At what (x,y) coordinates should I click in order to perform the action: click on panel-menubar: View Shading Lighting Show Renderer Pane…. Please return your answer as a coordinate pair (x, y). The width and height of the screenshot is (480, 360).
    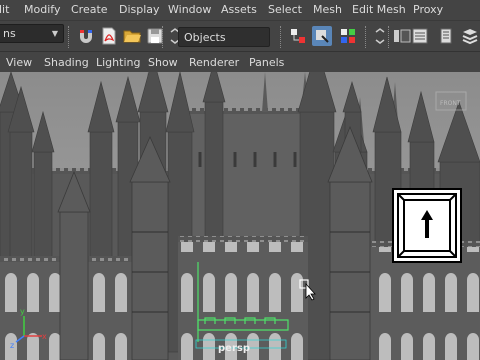
    Looking at the image, I should click on (240, 62).